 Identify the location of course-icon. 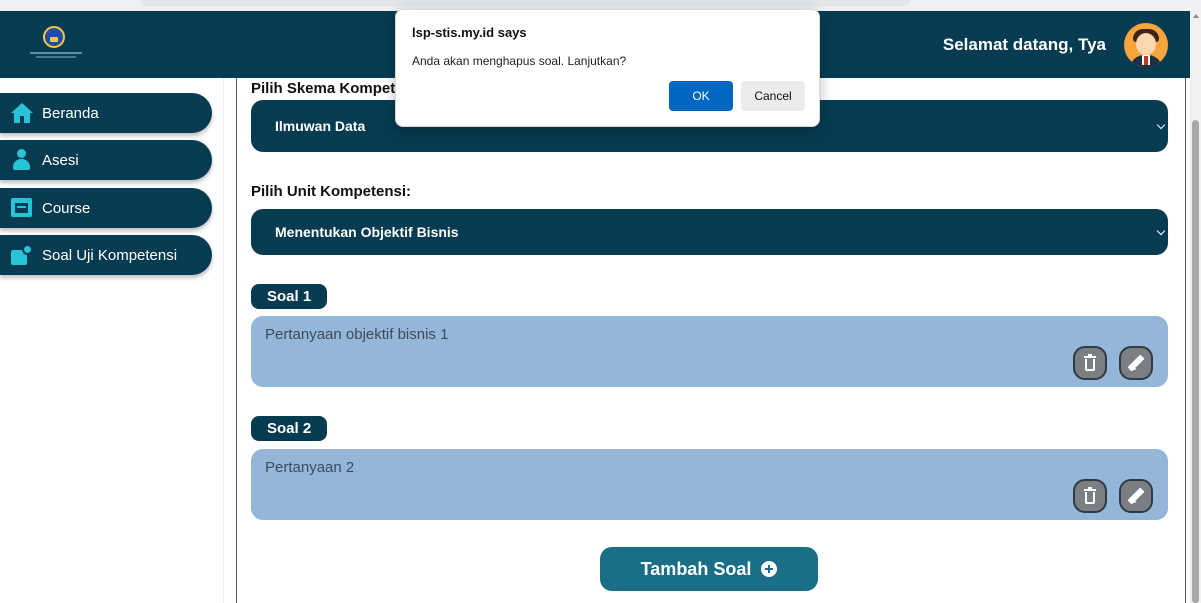
(22, 208).